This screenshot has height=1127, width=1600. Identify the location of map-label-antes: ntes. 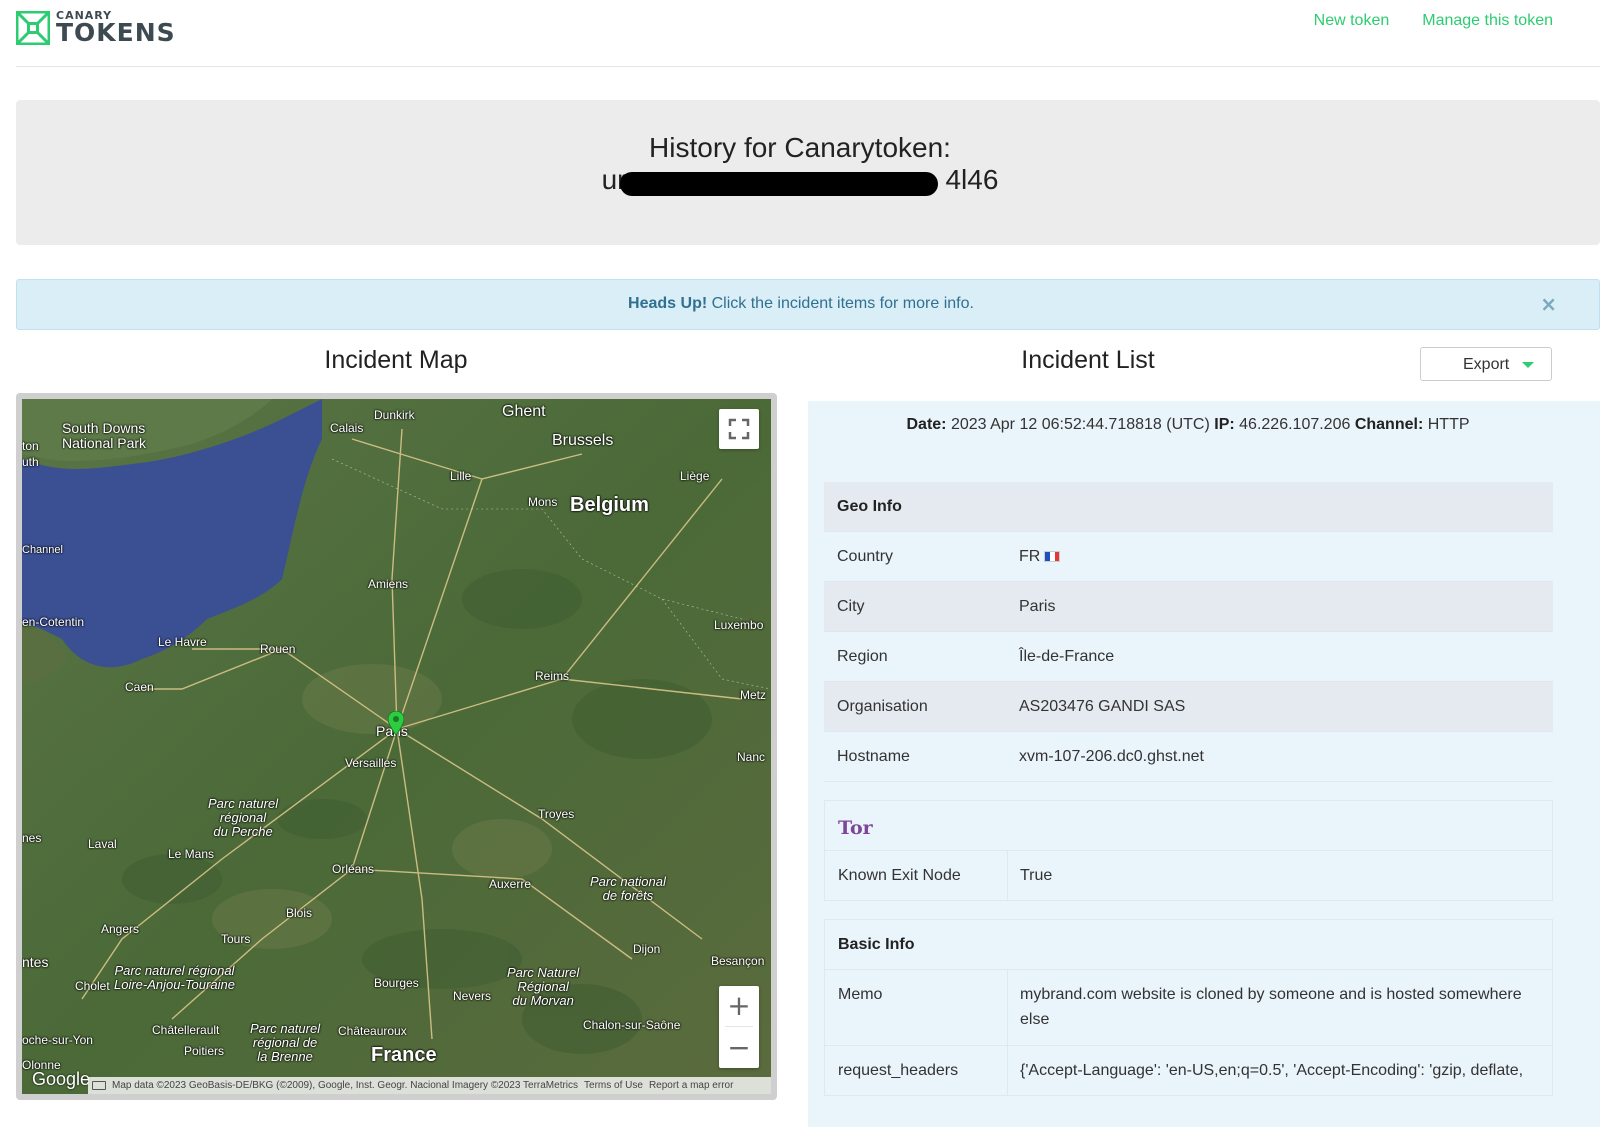
(35, 962).